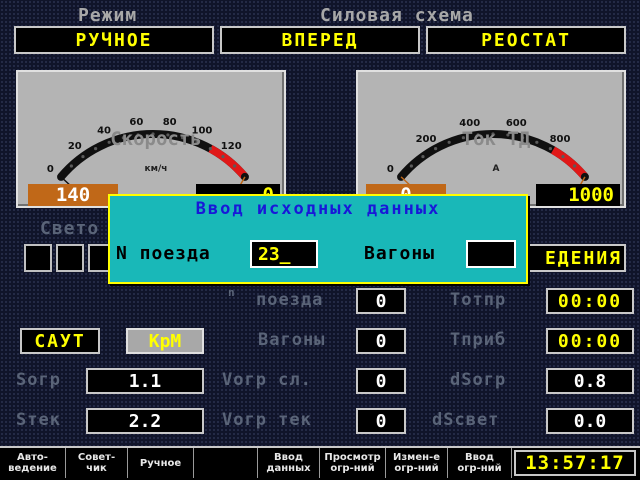 Image resolution: width=640 pixels, height=480 pixels. What do you see at coordinates (108, 15) in the screenshot?
I see `mode-label: Режим` at bounding box center [108, 15].